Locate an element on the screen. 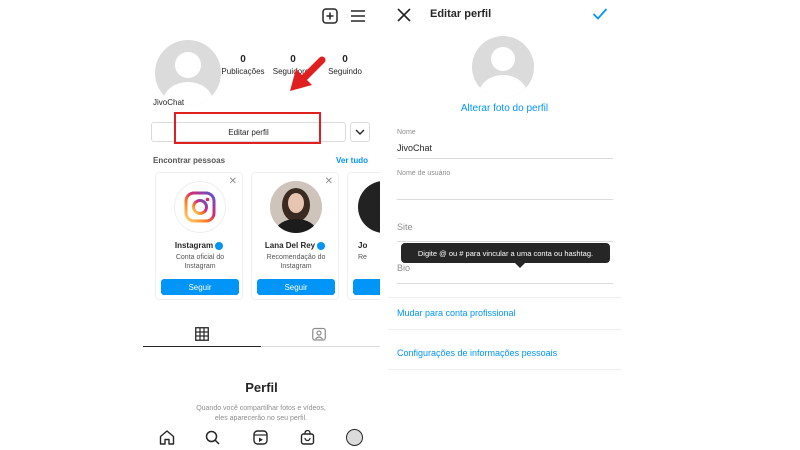  website-underline is located at coordinates (505, 241).